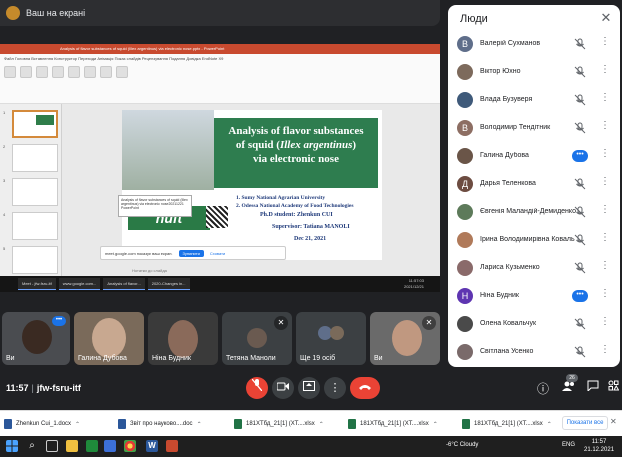 This screenshot has height=457, width=622. I want to click on tile-name: Тетяна Маноли, so click(251, 358).